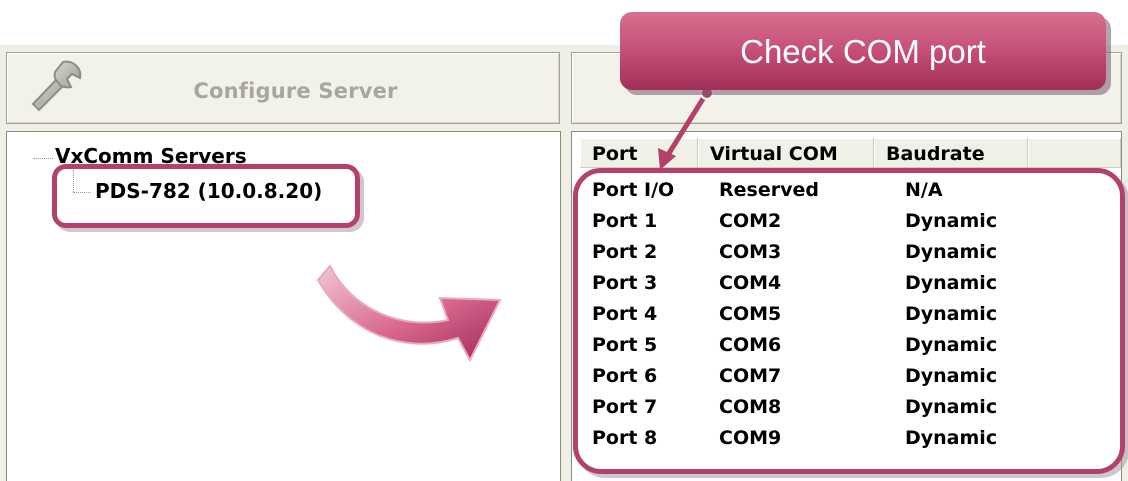  I want to click on column-header-virtual-com: Virtual COM, so click(786, 153).